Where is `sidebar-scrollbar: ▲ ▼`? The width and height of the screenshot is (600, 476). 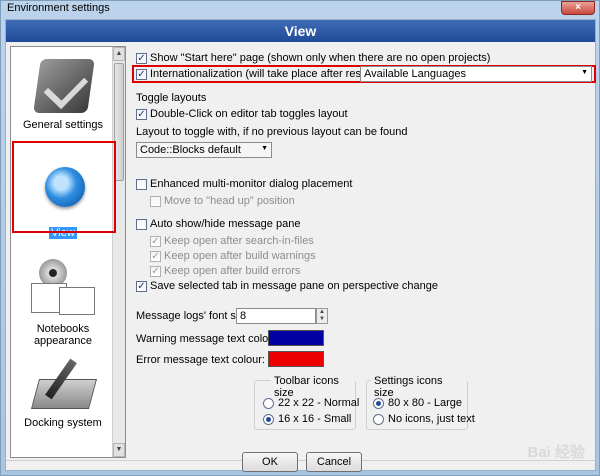 sidebar-scrollbar: ▲ ▼ is located at coordinates (118, 252).